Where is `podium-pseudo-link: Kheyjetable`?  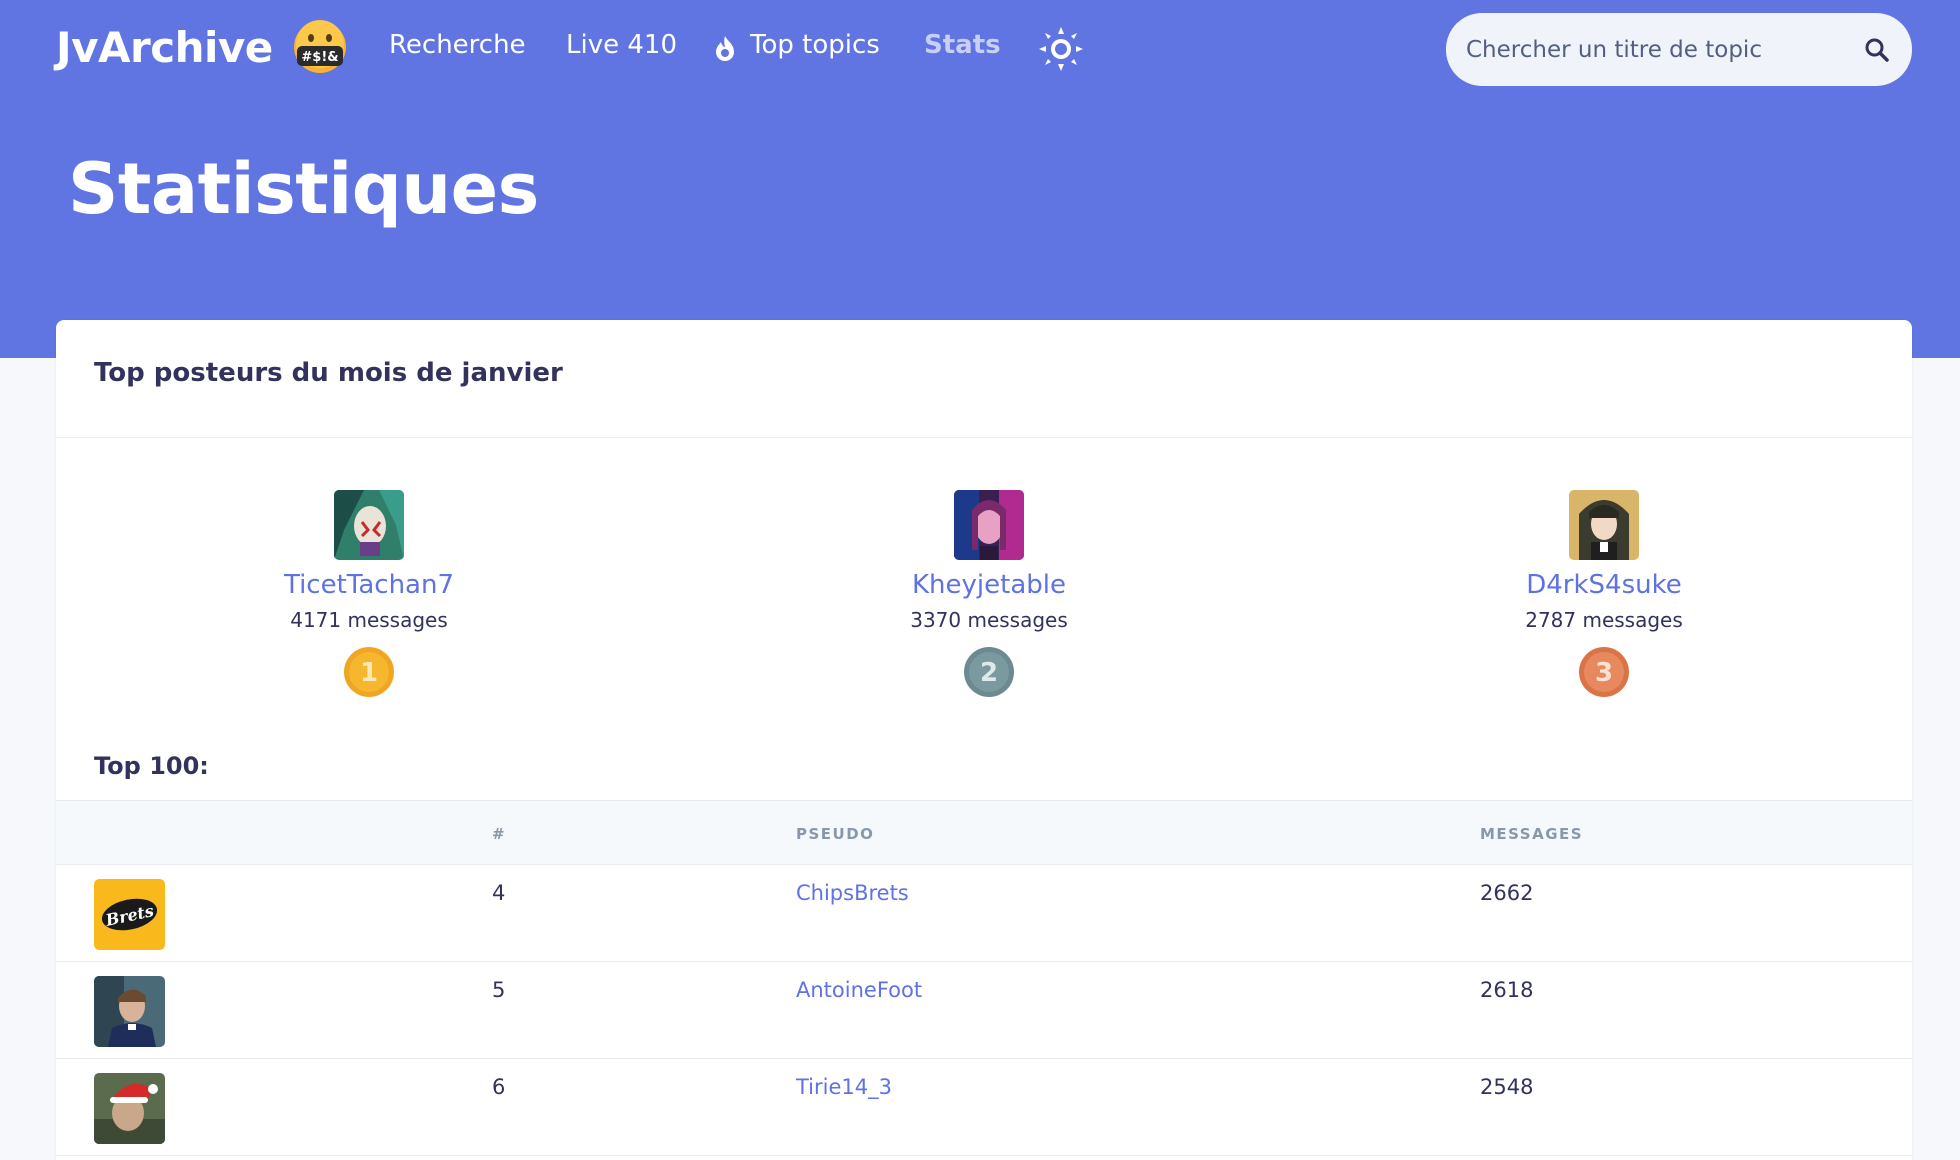 podium-pseudo-link: Kheyjetable is located at coordinates (989, 585).